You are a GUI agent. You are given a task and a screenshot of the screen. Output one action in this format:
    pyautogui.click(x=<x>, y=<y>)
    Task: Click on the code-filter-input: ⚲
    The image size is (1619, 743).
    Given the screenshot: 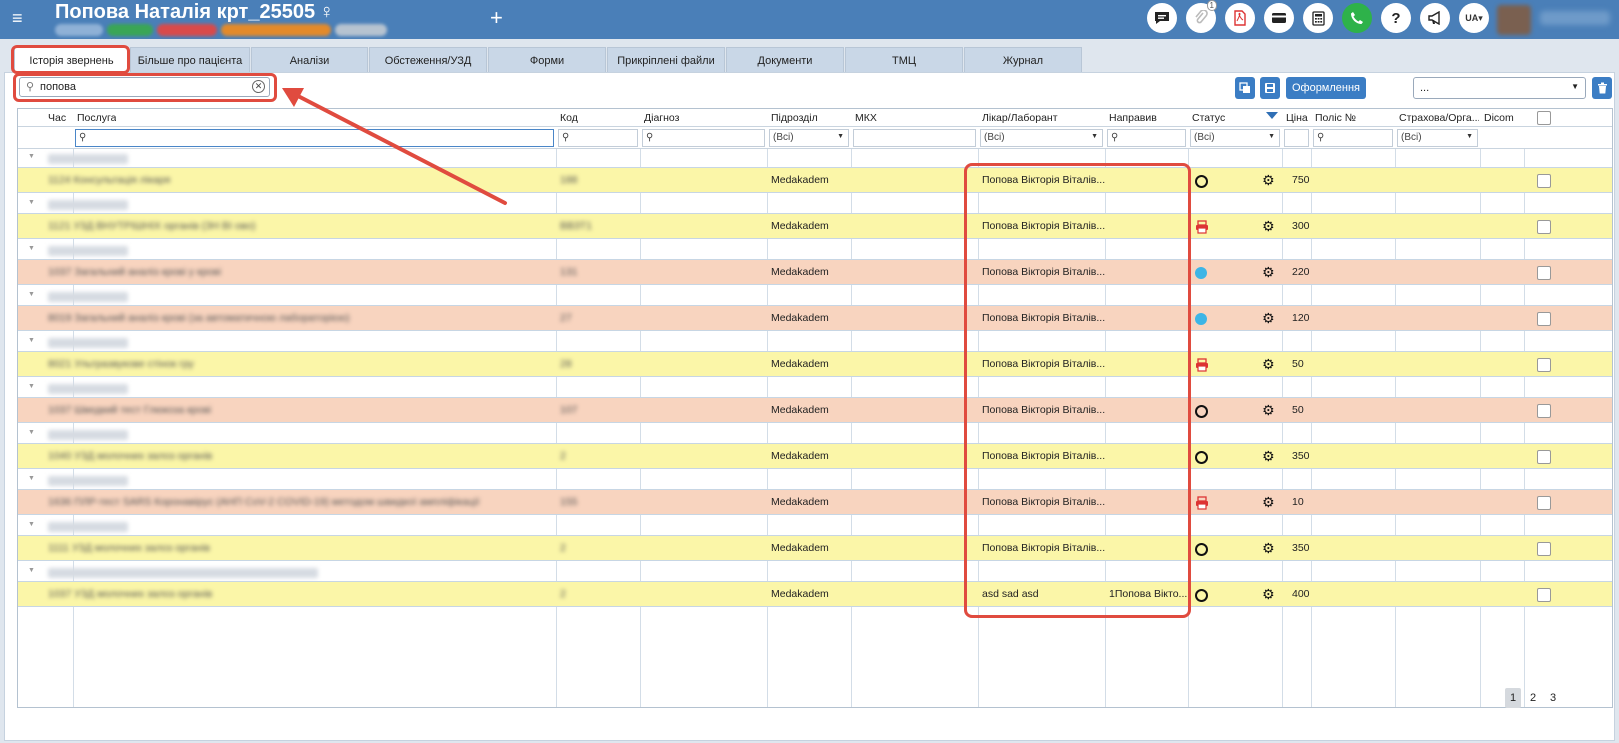 What is the action you would take?
    pyautogui.click(x=598, y=138)
    